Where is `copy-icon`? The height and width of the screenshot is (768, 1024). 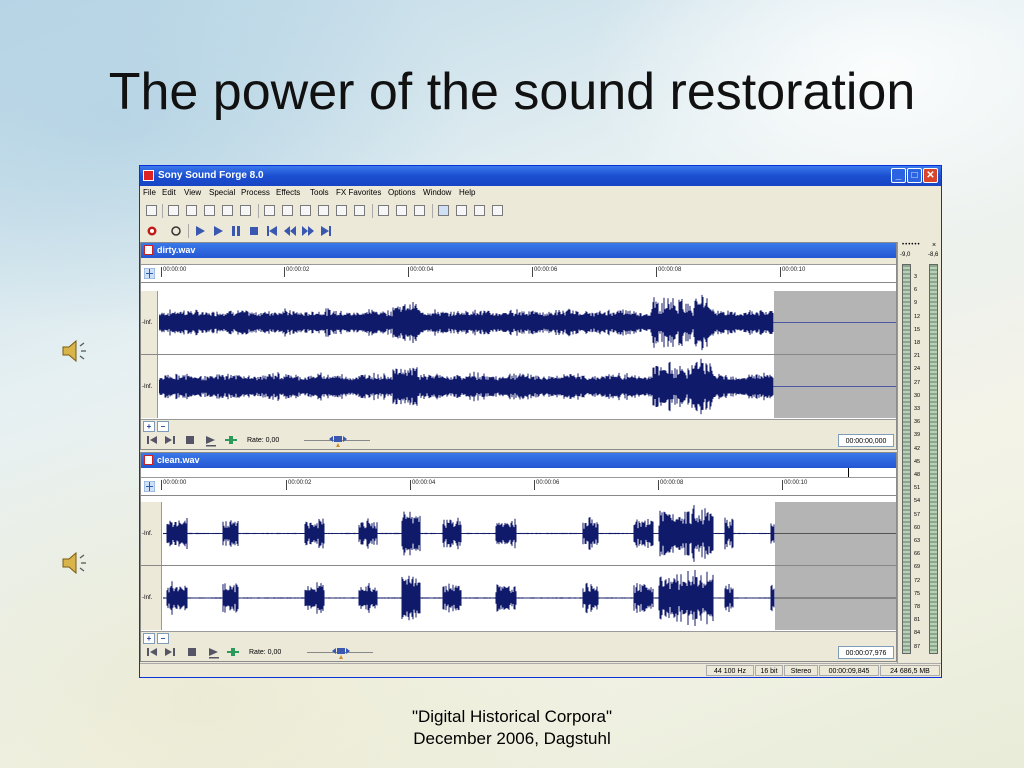
copy-icon is located at coordinates (287, 210).